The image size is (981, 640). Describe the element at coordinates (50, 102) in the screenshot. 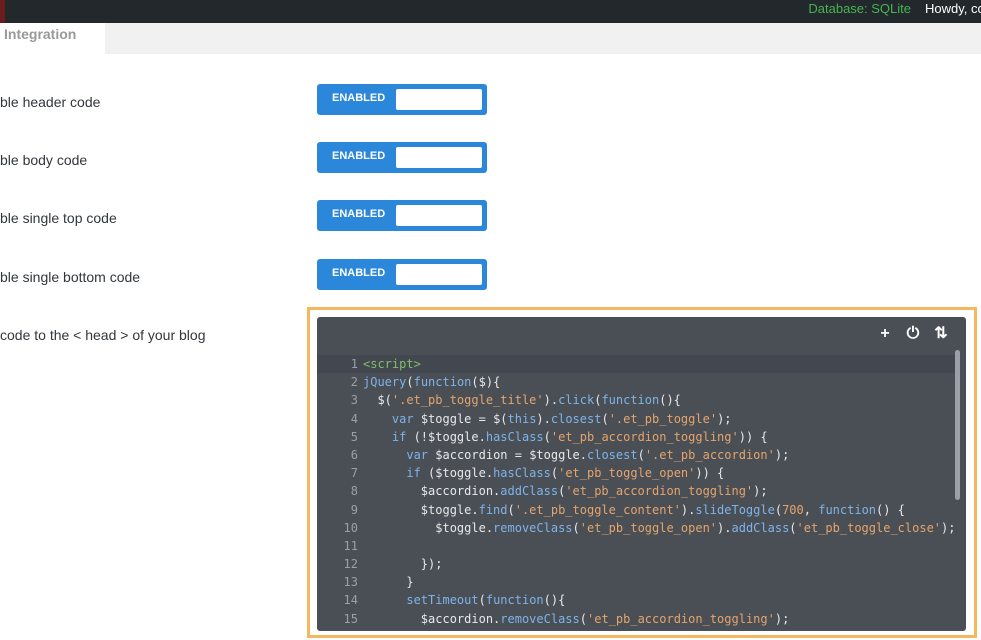

I see `header-code-label: ble header code` at that location.